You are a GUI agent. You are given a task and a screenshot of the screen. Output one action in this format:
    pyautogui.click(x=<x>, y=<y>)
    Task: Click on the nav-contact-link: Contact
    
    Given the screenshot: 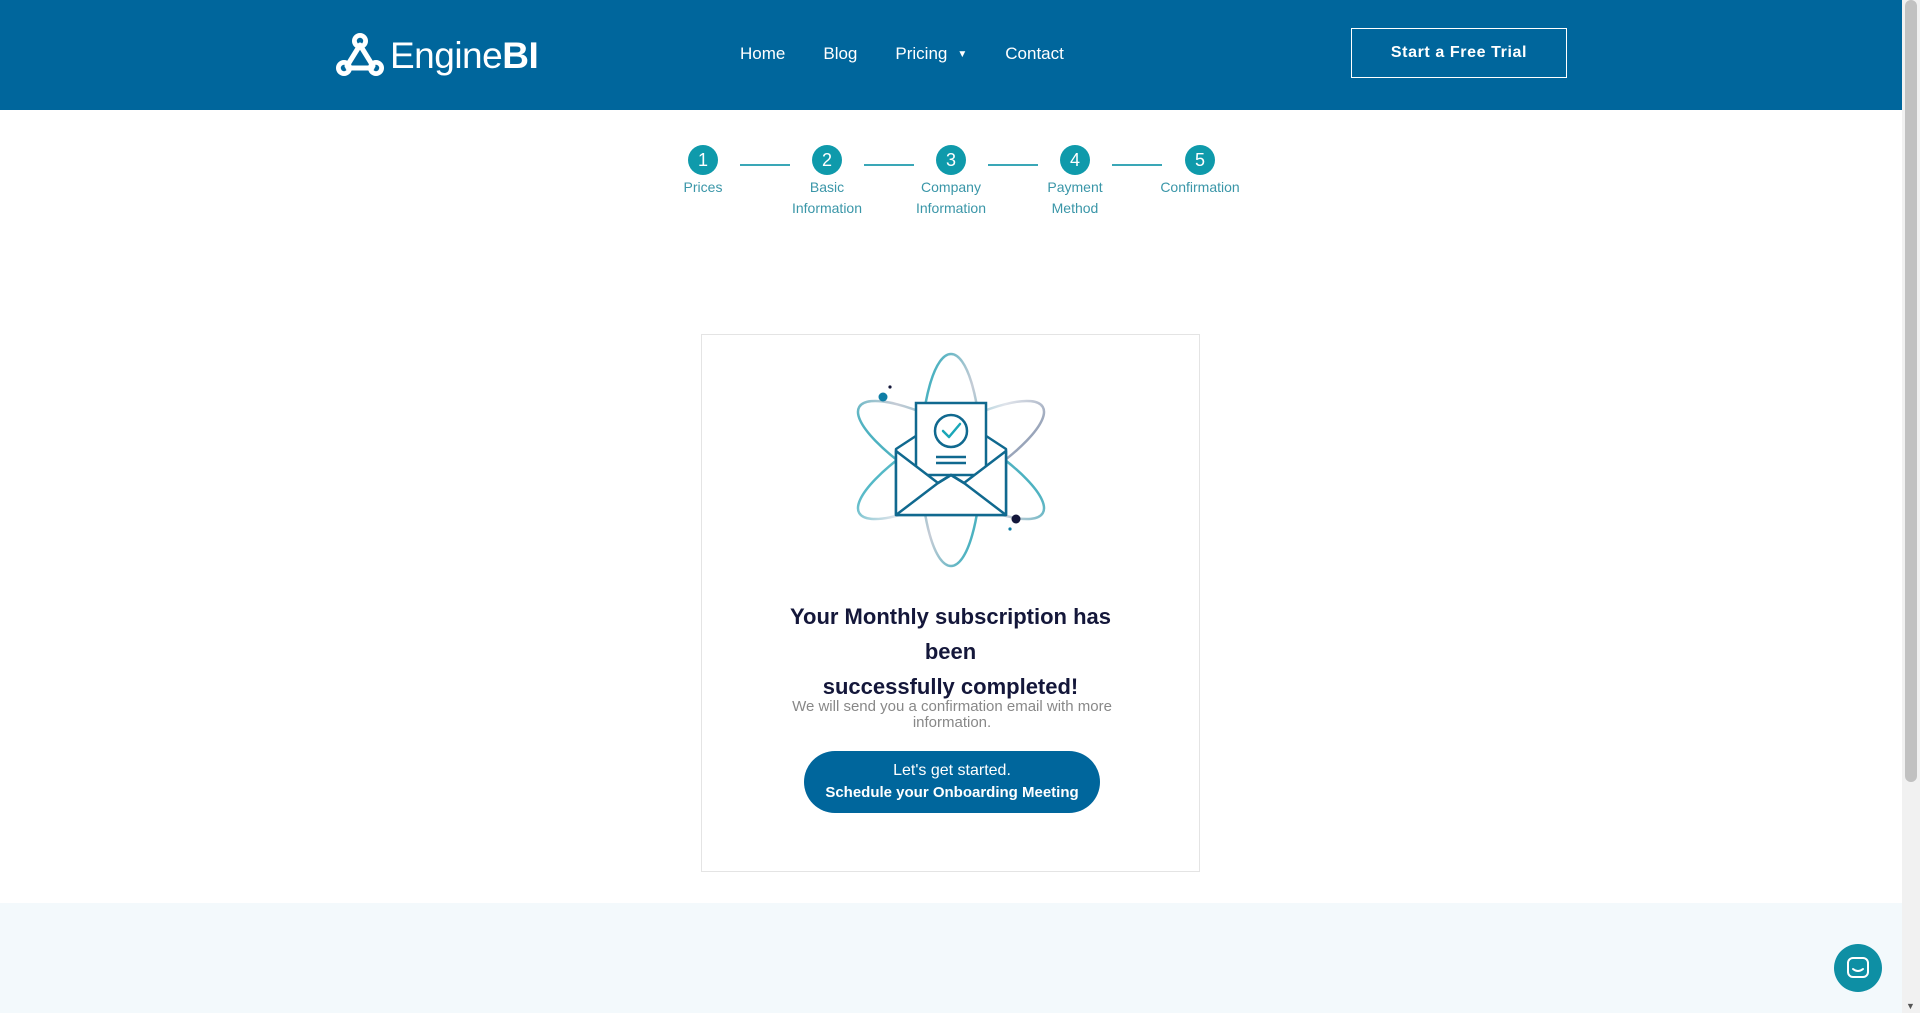 What is the action you would take?
    pyautogui.click(x=1034, y=54)
    